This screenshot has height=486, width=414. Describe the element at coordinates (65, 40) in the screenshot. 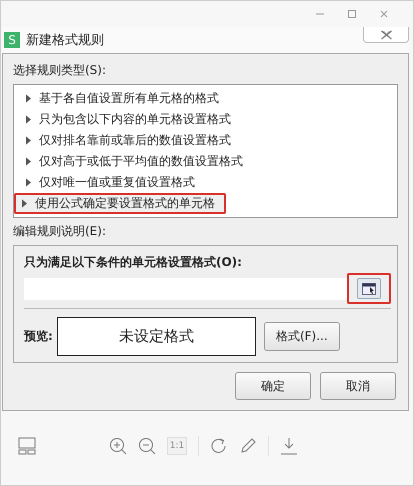

I see `dialog-title: 新建格式规则` at that location.